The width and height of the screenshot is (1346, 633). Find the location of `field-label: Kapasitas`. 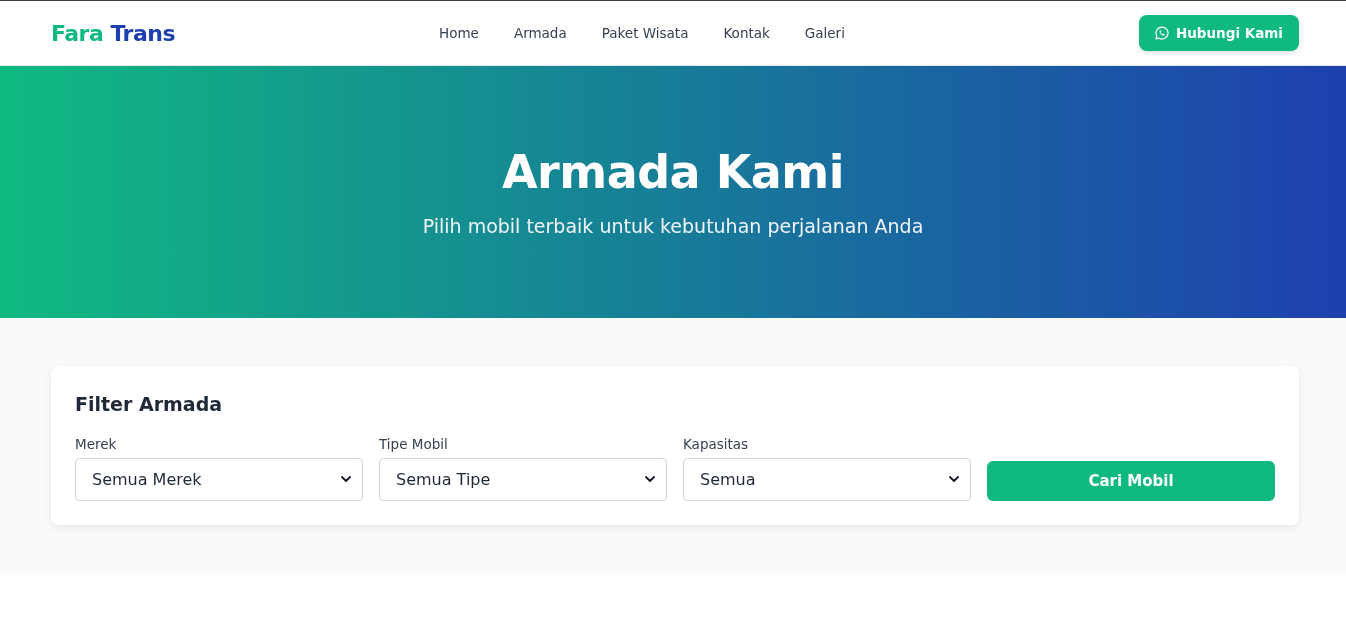

field-label: Kapasitas is located at coordinates (716, 443).